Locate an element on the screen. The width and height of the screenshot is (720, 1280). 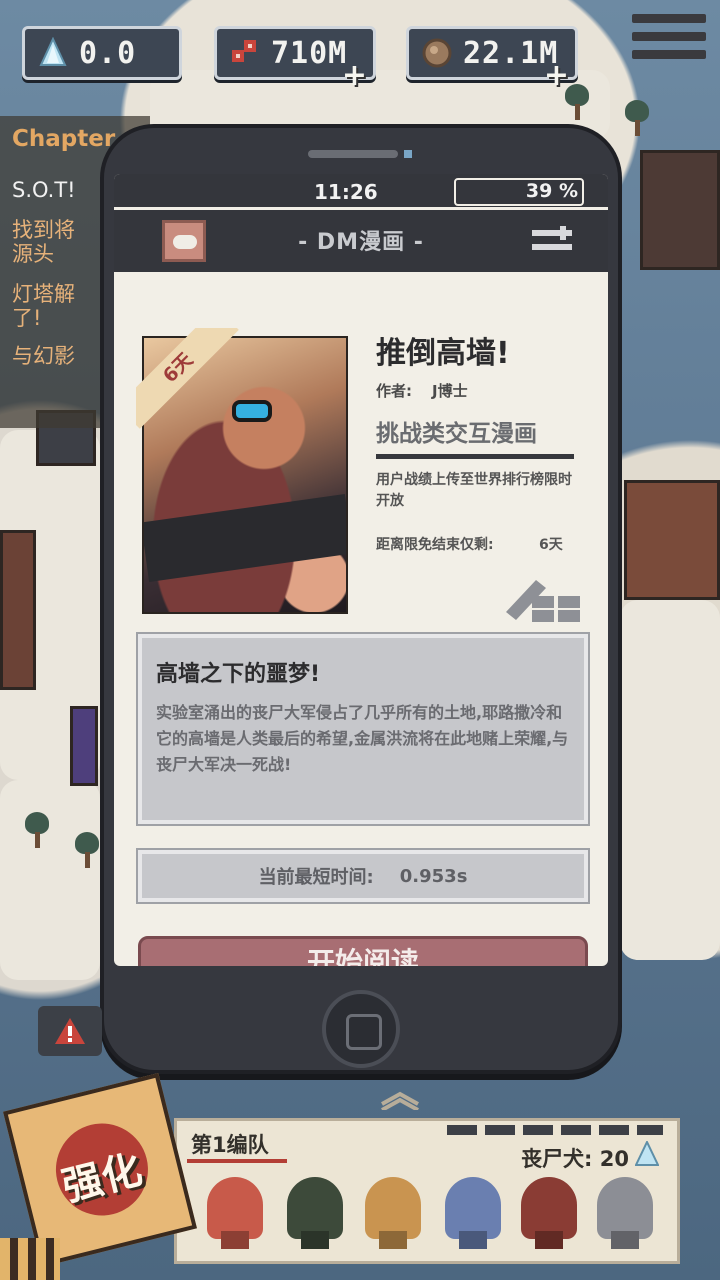
home-button is located at coordinates (361, 1029).